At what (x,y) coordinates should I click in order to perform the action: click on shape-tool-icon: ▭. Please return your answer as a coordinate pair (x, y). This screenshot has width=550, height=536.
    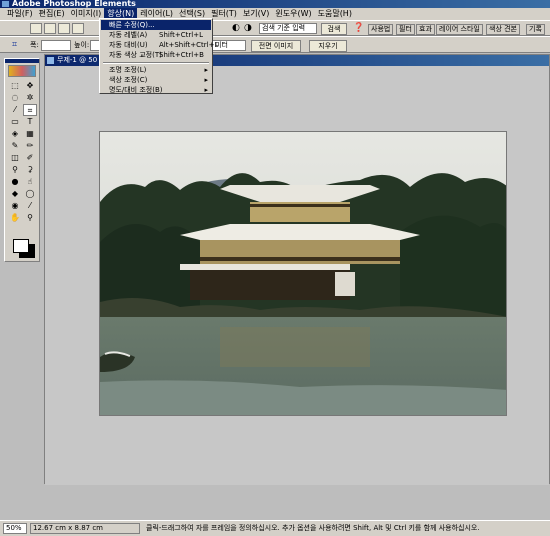
    Looking at the image, I should click on (15, 122).